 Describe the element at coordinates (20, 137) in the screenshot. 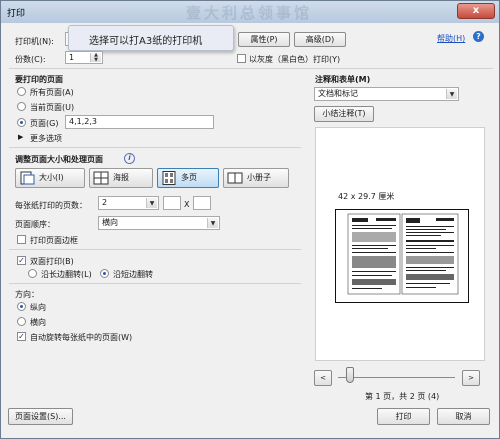

I see `expand-triangle-icon: ▶` at that location.